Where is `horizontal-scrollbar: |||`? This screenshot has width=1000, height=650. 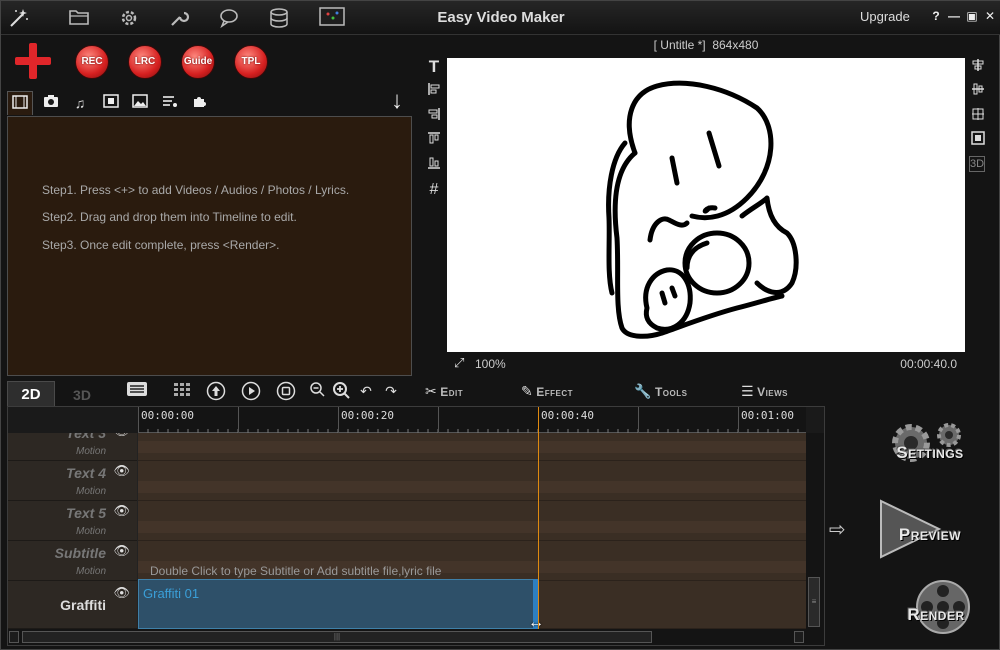 horizontal-scrollbar: ||| is located at coordinates (416, 637).